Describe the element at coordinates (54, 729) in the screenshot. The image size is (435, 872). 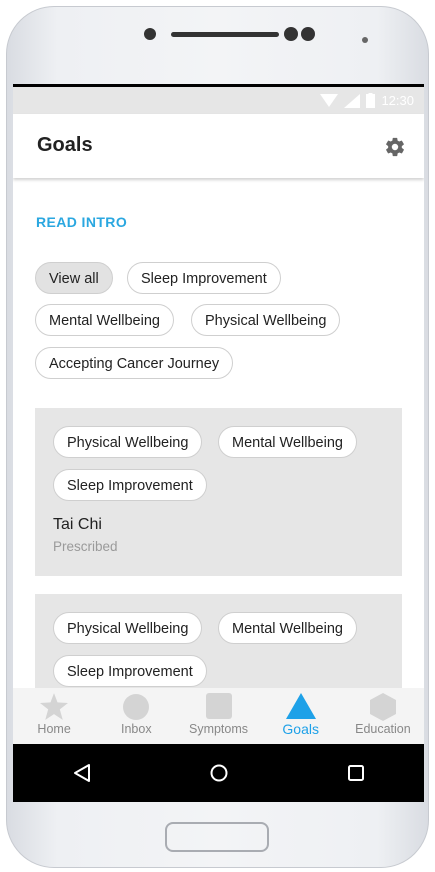
I see `nav-label-home: Home` at that location.